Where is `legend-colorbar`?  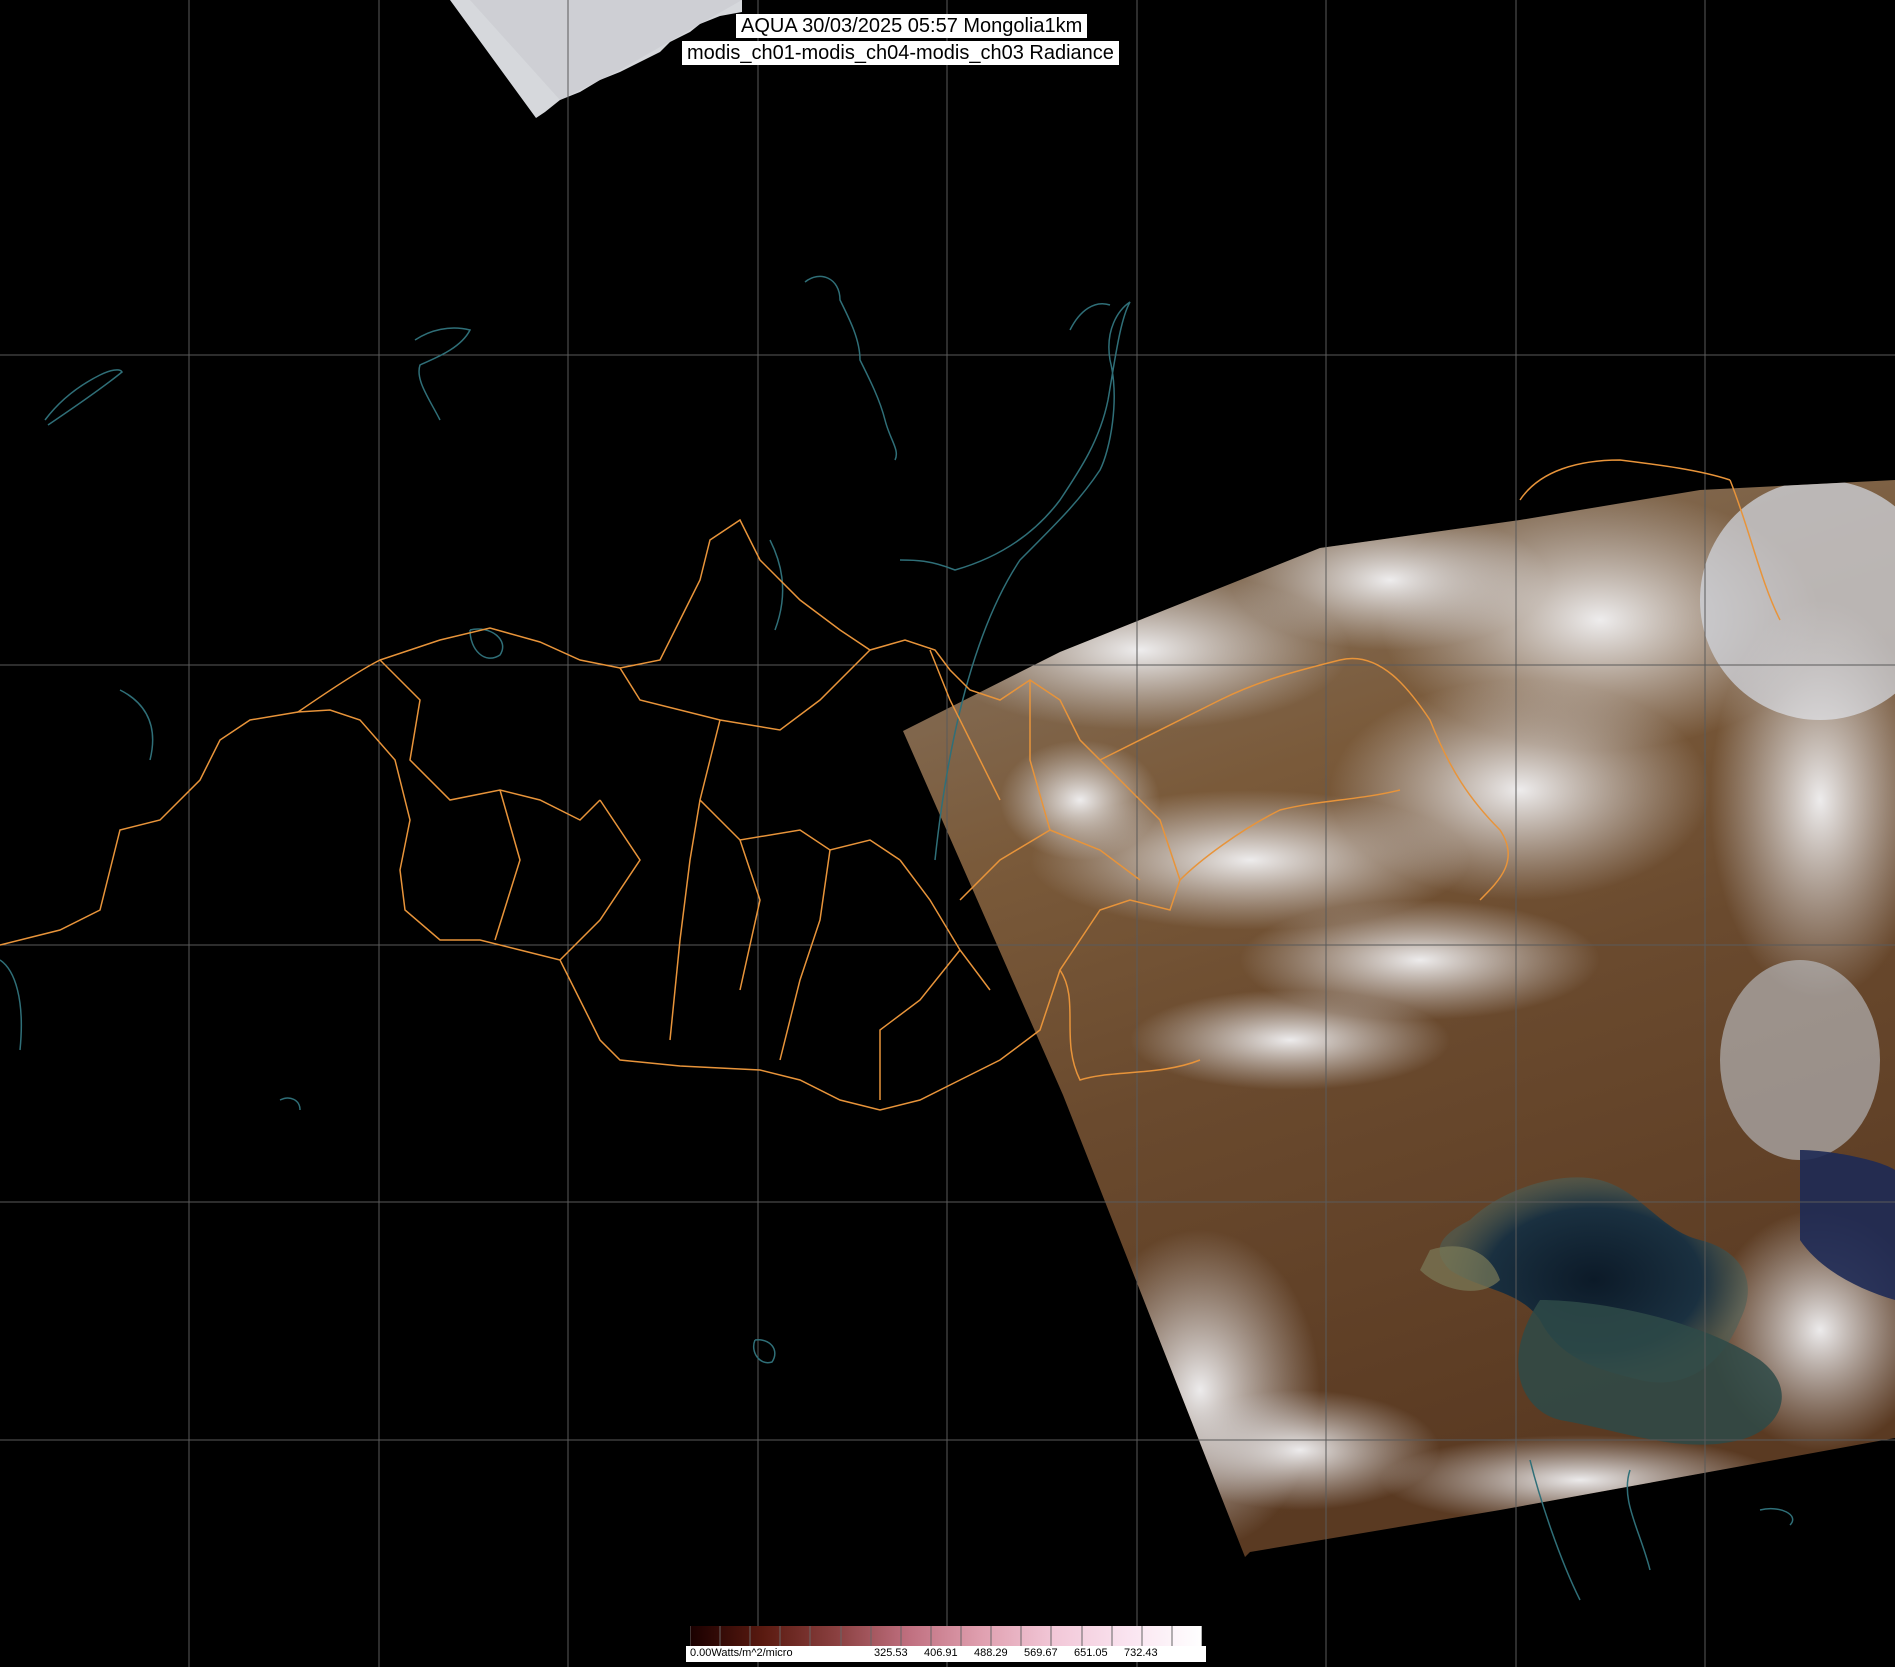
legend-colorbar is located at coordinates (946, 1636).